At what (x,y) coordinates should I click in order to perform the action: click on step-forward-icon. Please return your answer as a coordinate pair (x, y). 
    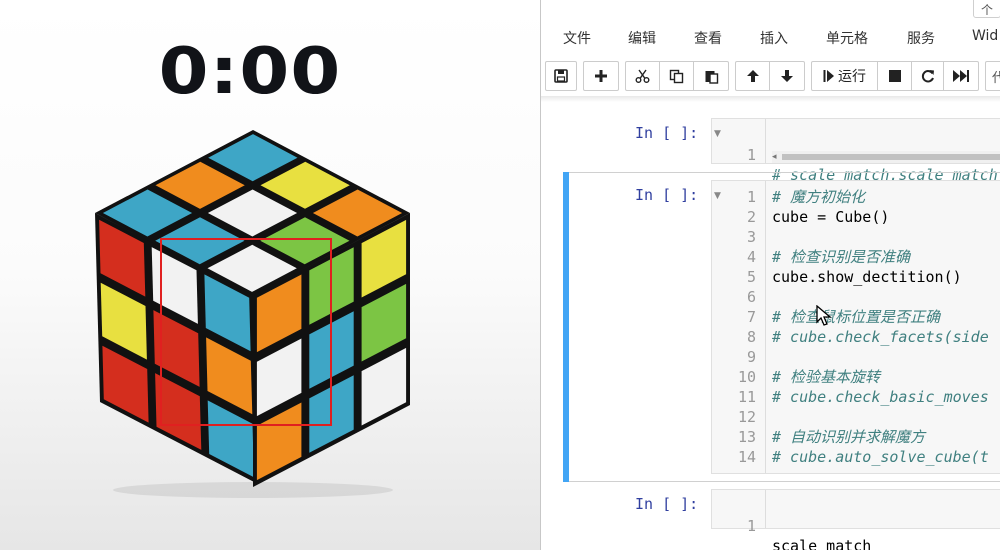
    Looking at the image, I should click on (828, 76).